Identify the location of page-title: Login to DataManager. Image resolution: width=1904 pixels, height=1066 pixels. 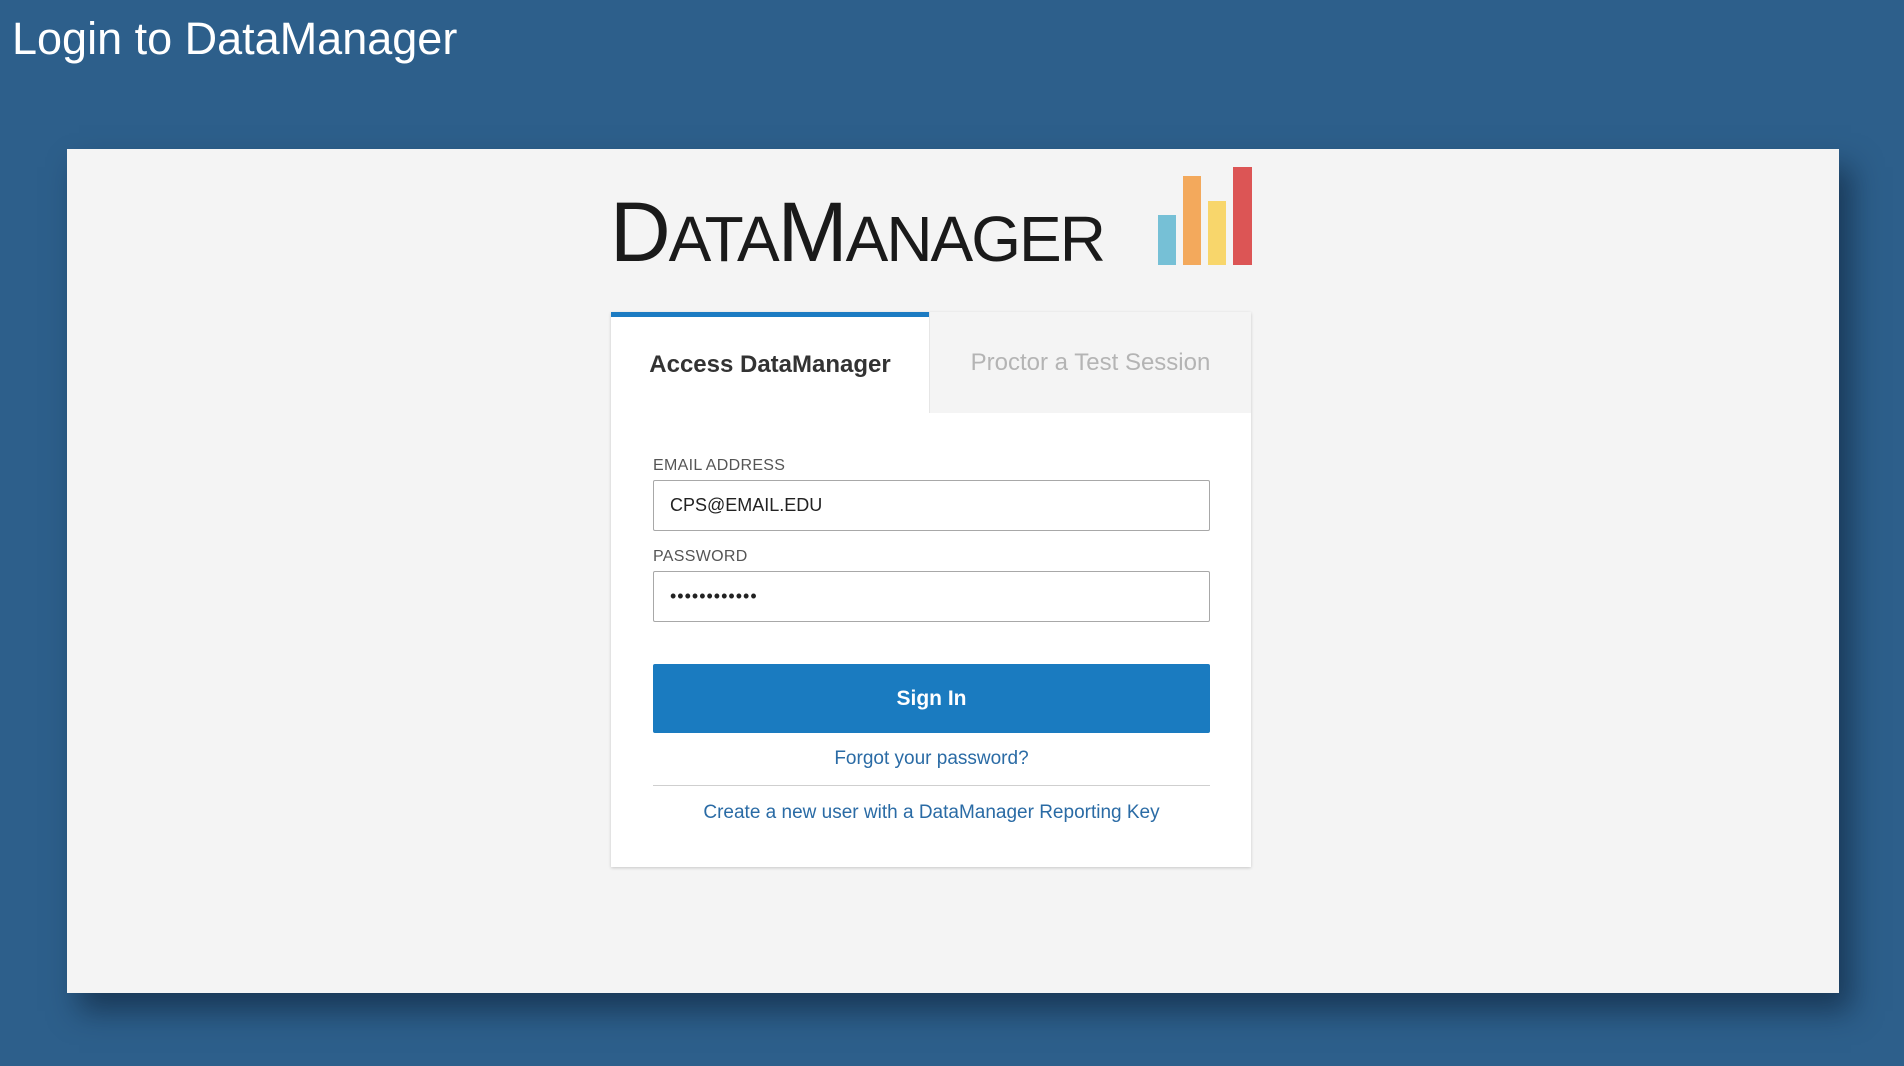
(235, 38).